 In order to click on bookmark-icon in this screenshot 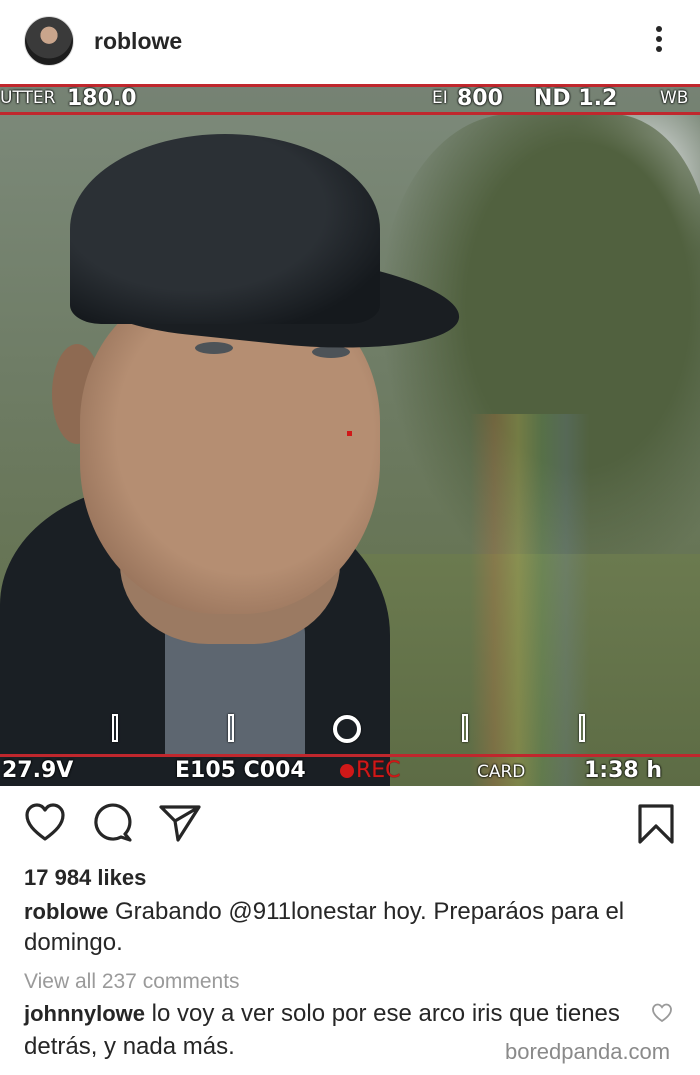, I will do `click(656, 824)`.